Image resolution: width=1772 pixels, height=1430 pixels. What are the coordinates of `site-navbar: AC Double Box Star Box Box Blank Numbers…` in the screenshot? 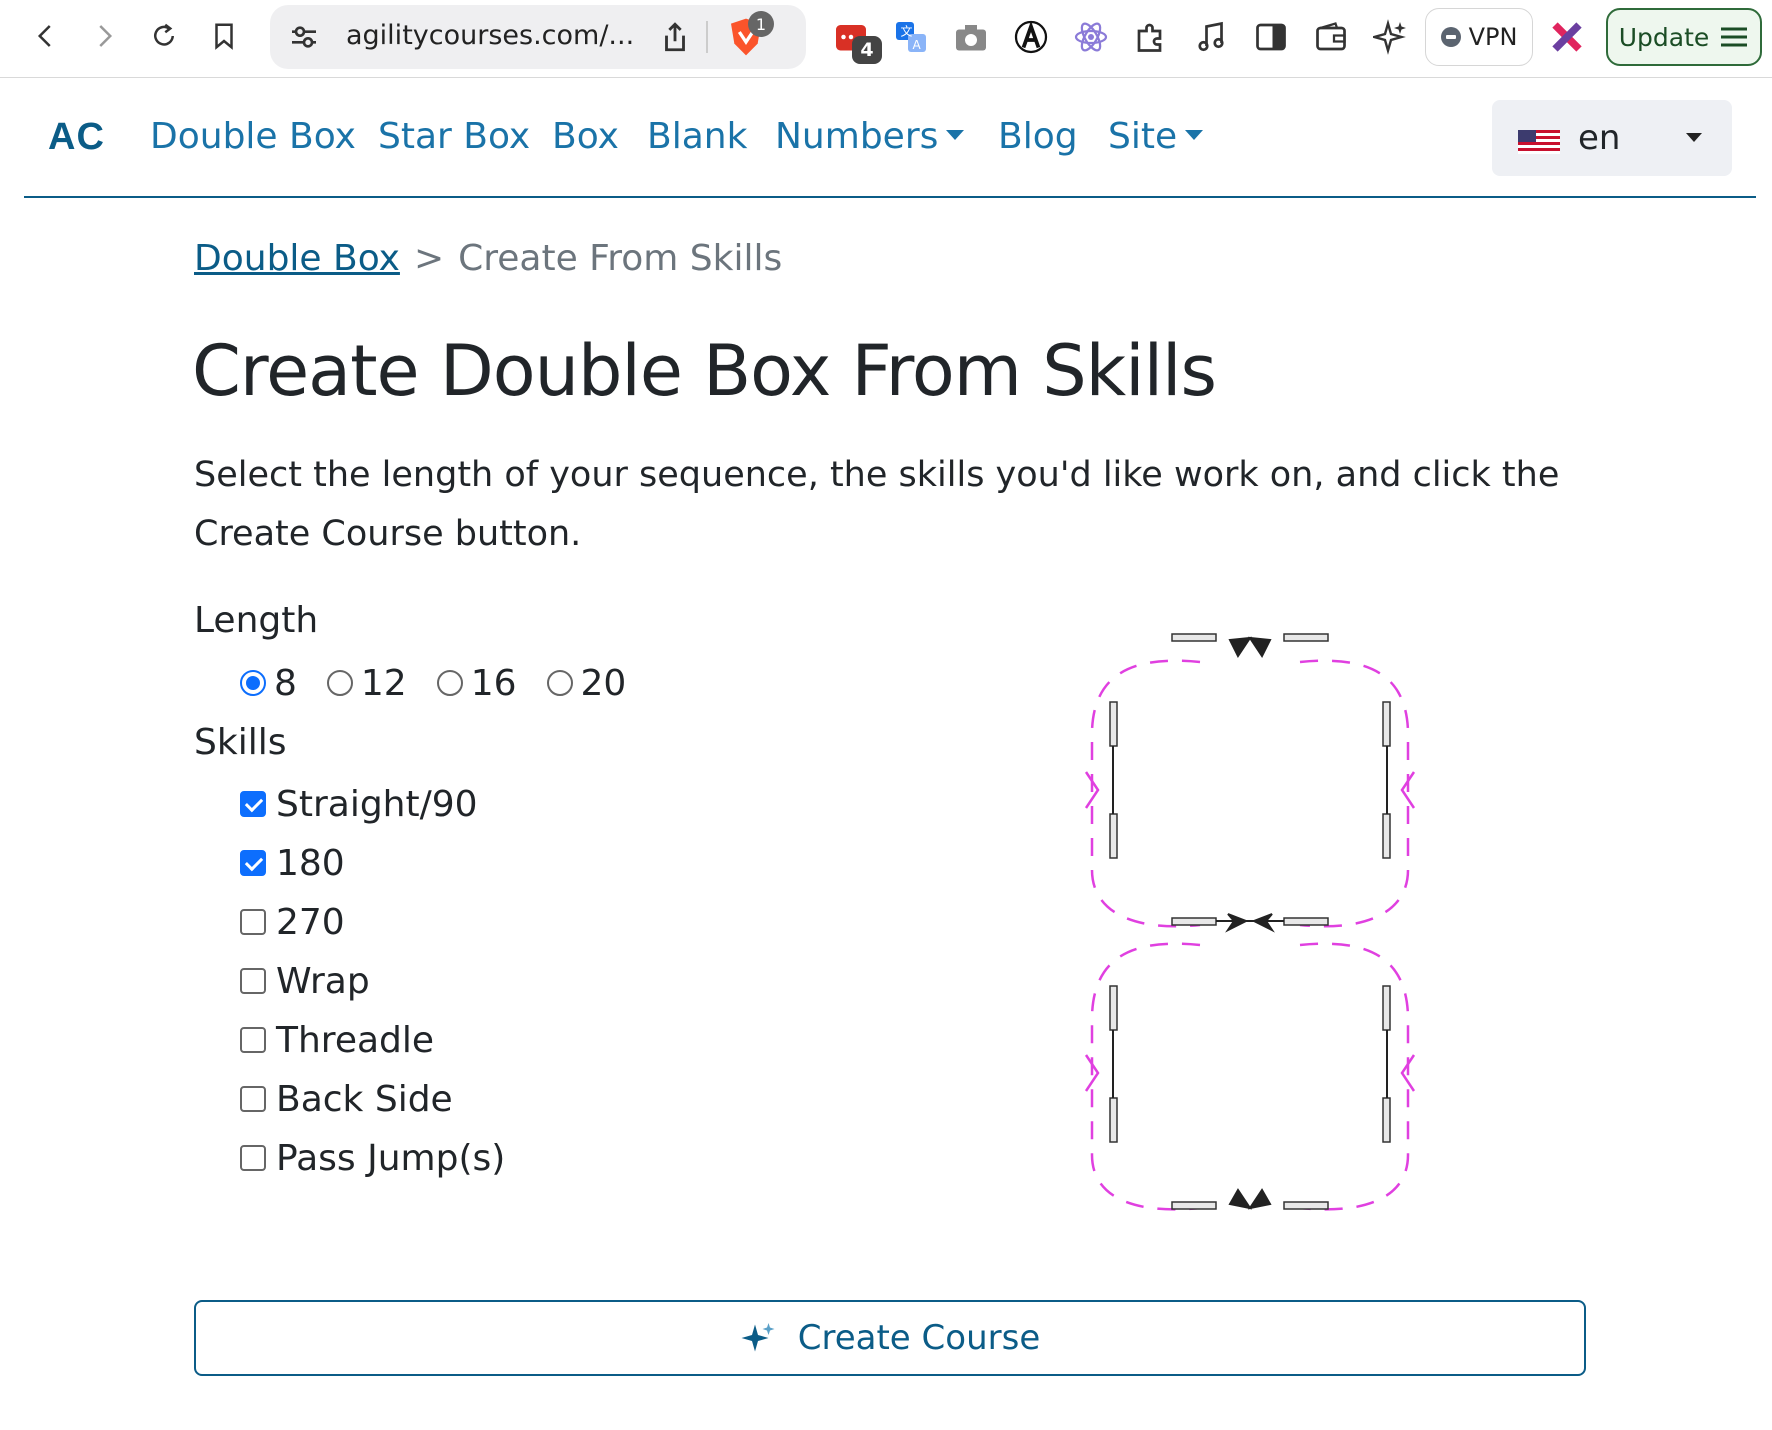 It's located at (890, 138).